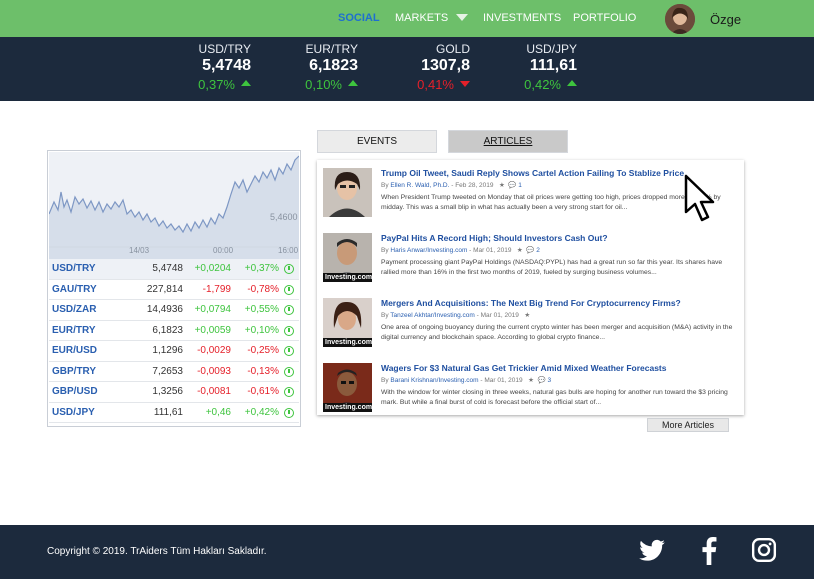 The image size is (814, 579). I want to click on table-row: USD/JPY 111,61 +0,46 +0,42%, so click(174, 413).